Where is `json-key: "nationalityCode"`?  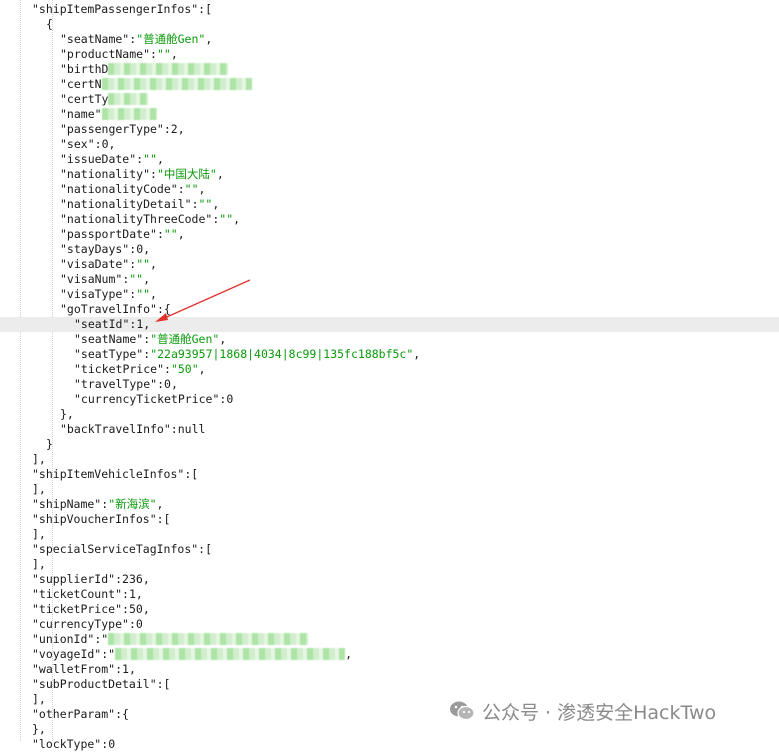 json-key: "nationalityCode" is located at coordinates (119, 189).